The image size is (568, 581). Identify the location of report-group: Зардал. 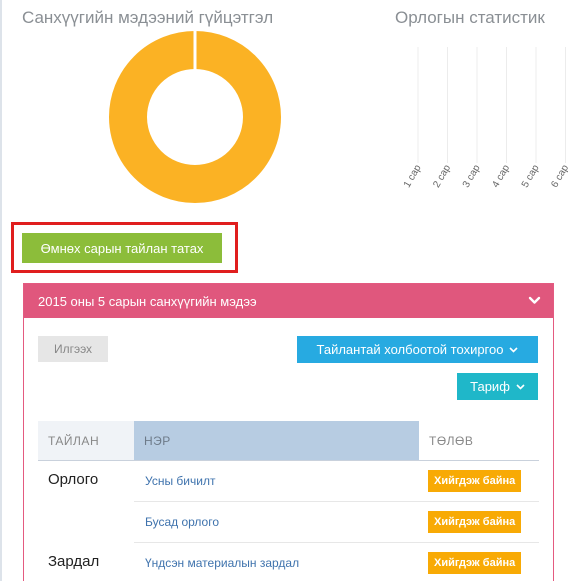
(74, 561).